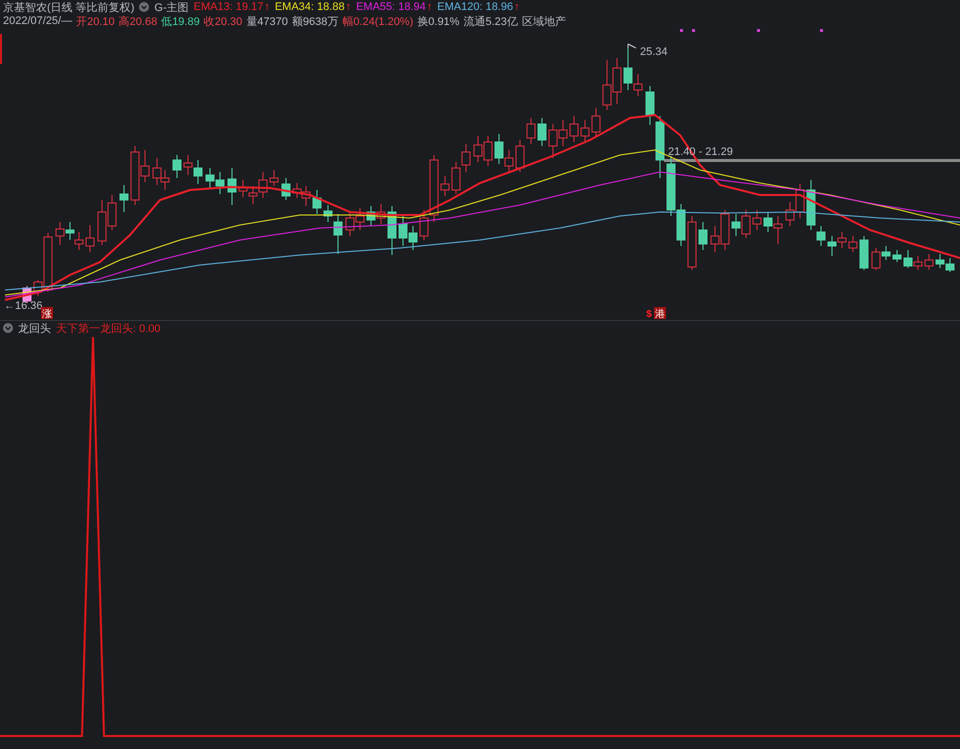 This screenshot has height=749, width=960. I want to click on indicator-value: EMA120: 18.96, so click(475, 7).